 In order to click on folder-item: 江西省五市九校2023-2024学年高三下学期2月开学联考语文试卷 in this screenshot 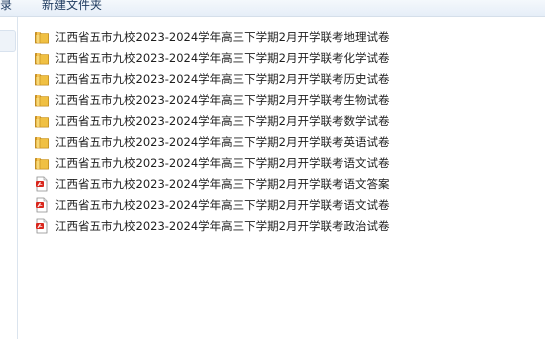, I will do `click(224, 163)`.